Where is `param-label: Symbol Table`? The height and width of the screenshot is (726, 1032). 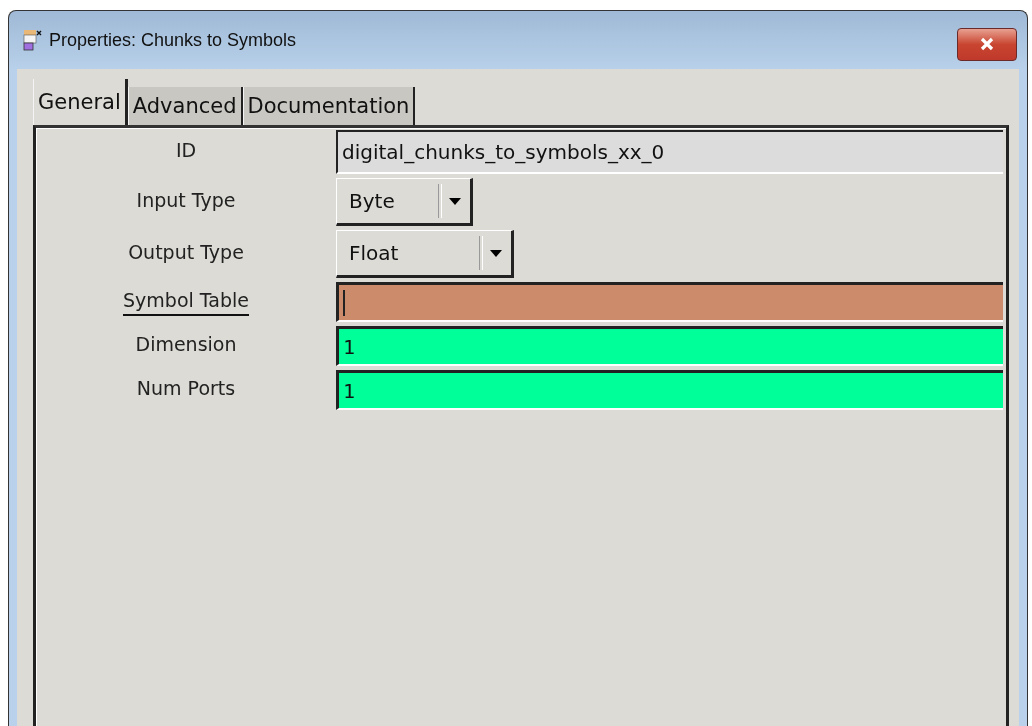 param-label: Symbol Table is located at coordinates (186, 302).